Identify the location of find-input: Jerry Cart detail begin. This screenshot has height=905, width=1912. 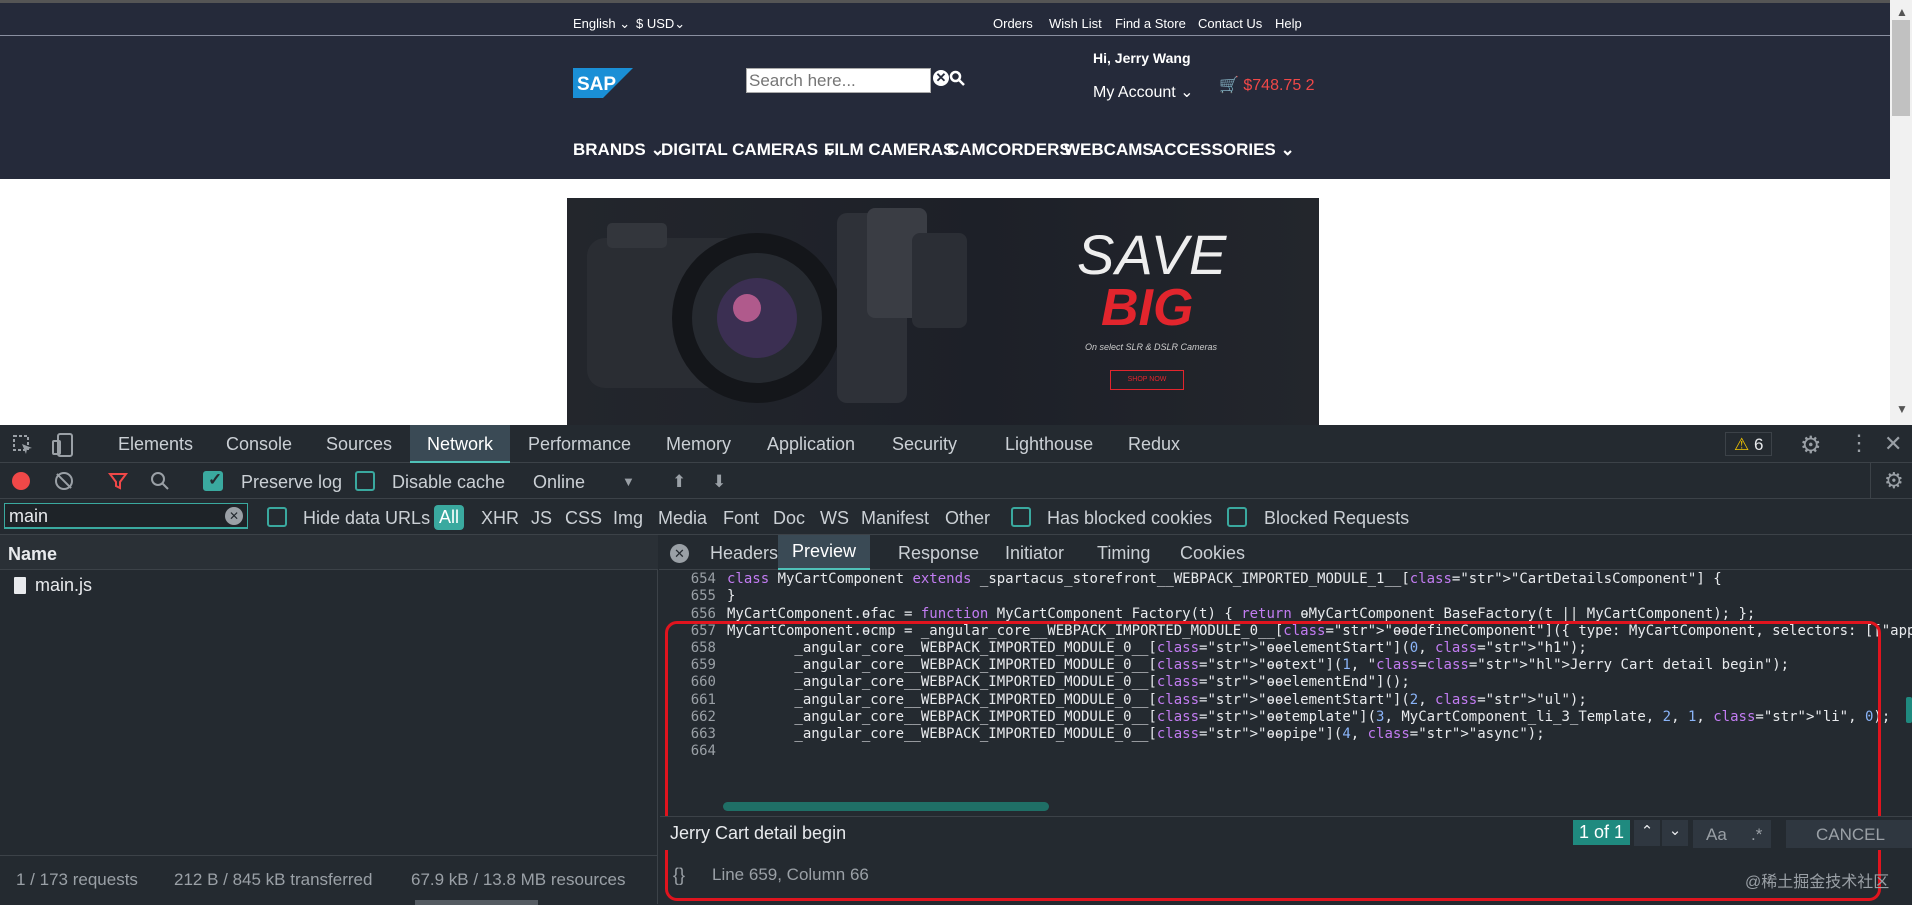
(758, 833).